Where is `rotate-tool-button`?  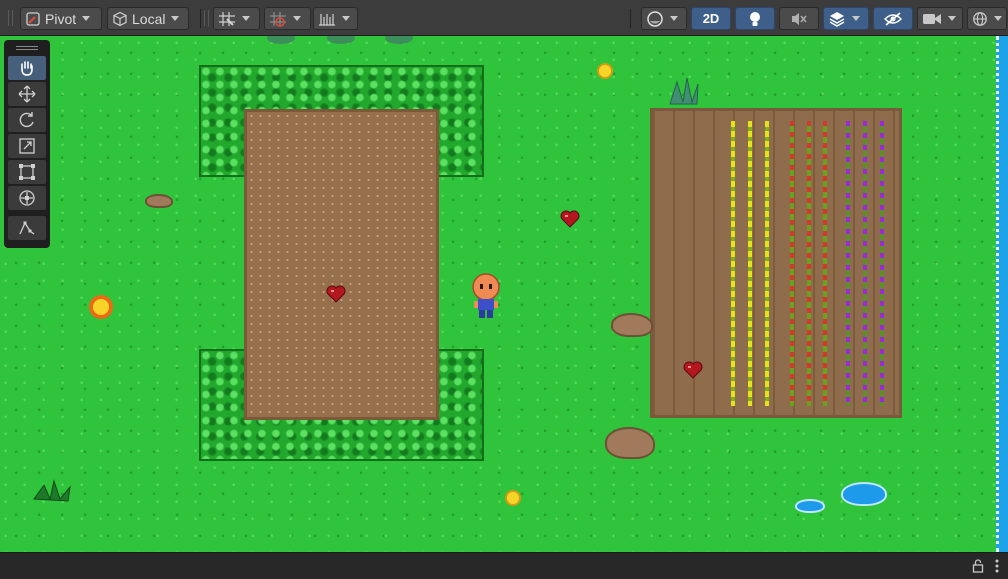
rotate-tool-button is located at coordinates (27, 120).